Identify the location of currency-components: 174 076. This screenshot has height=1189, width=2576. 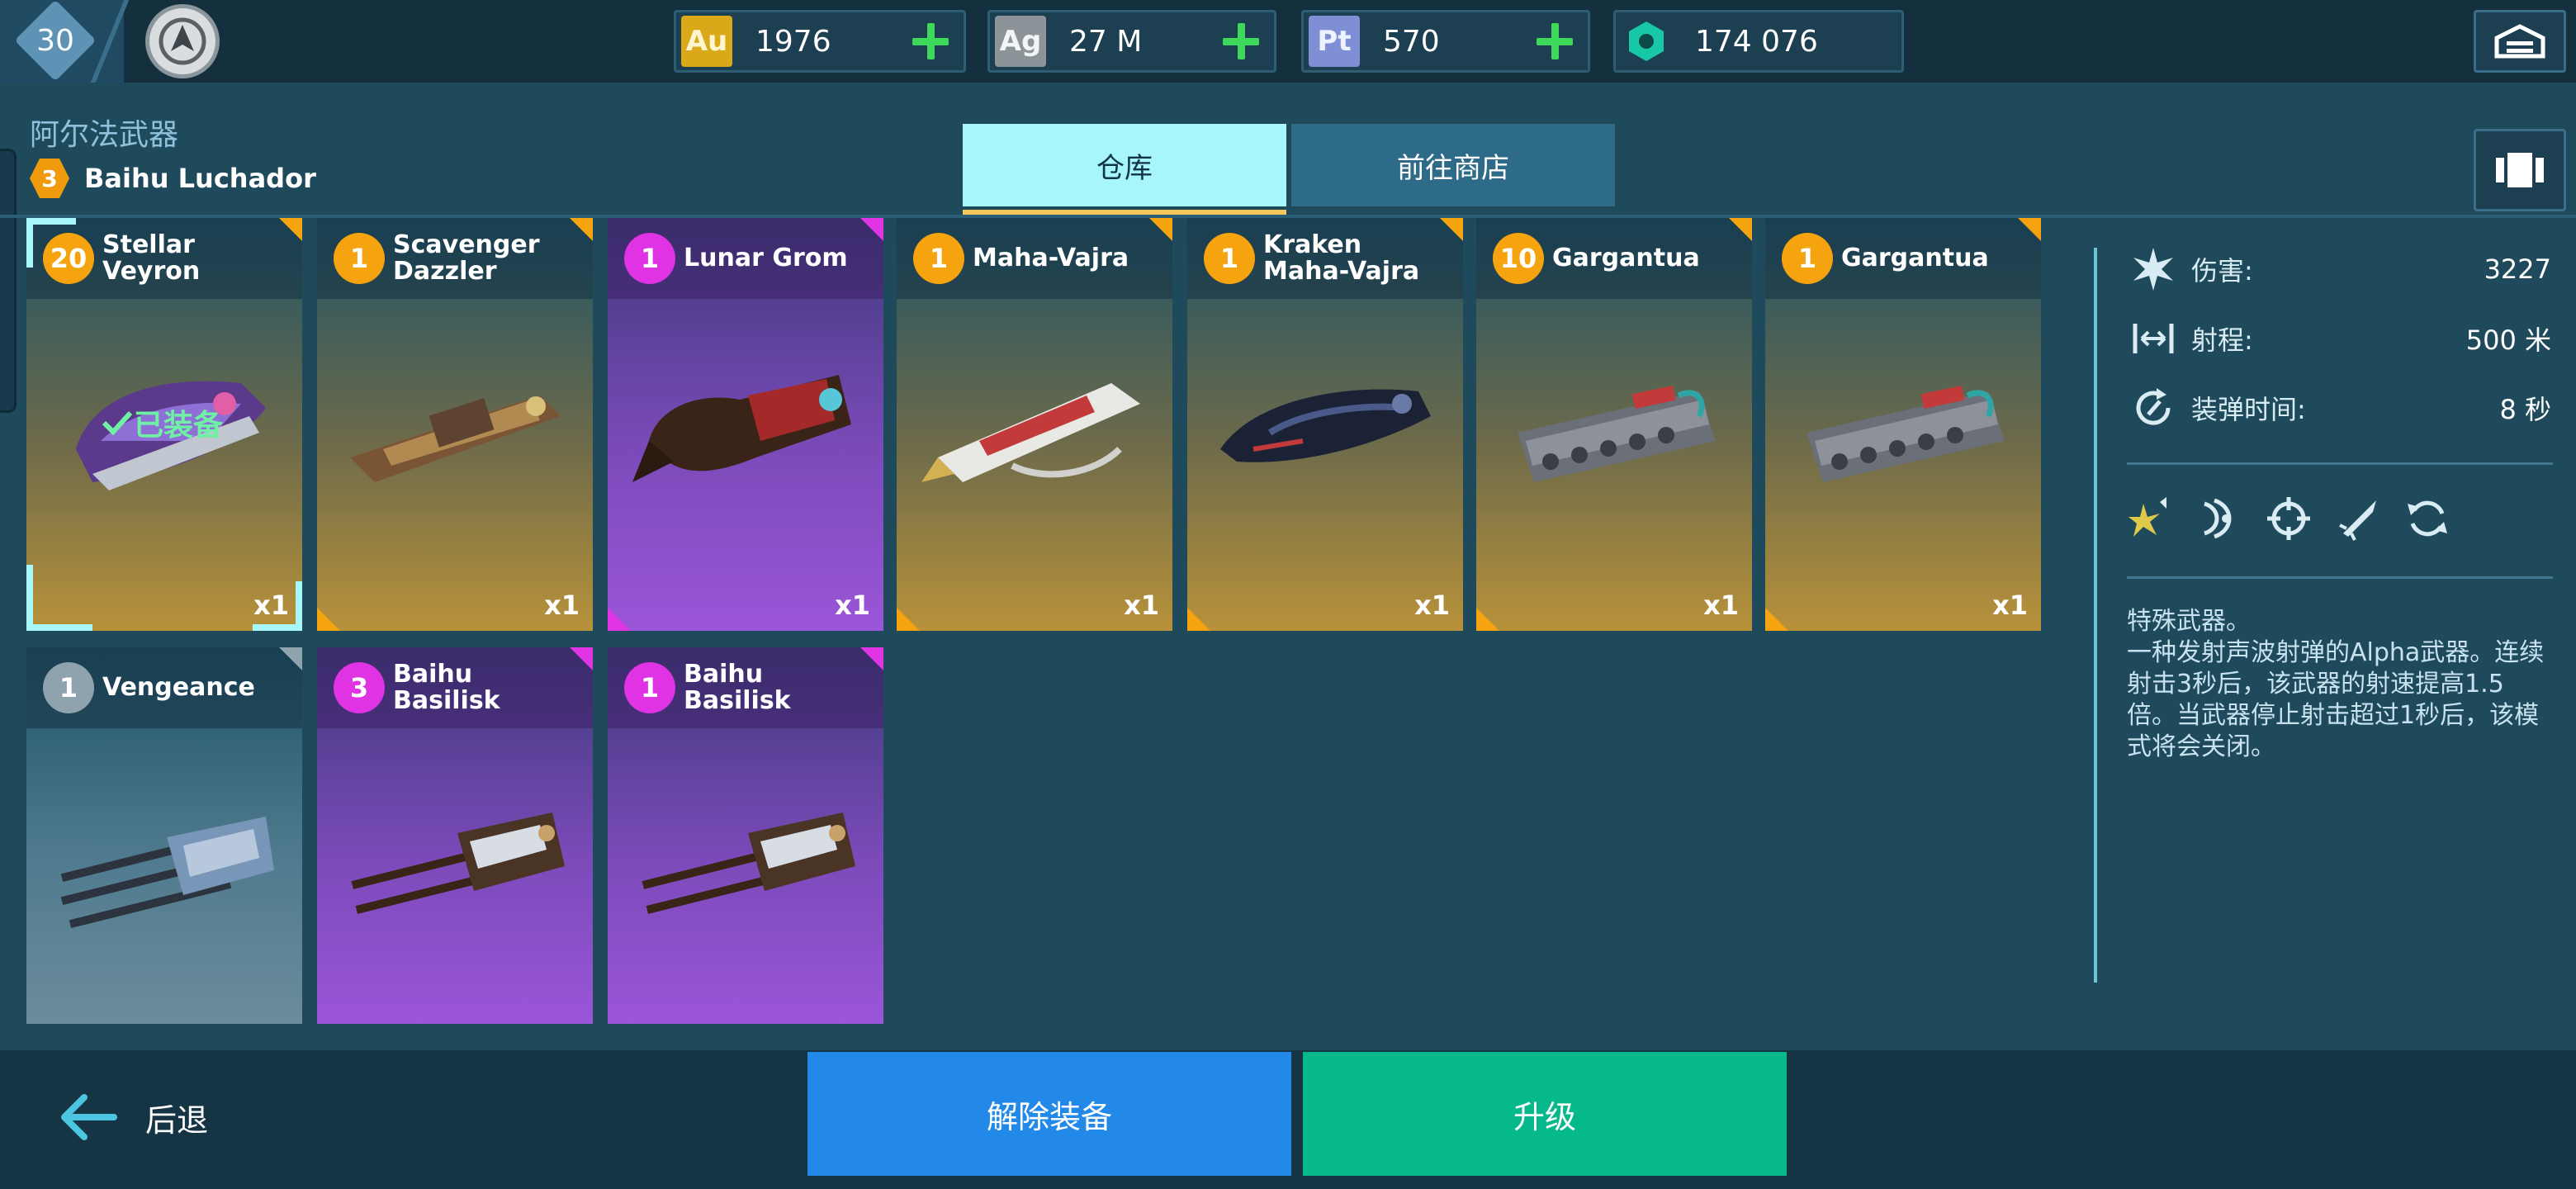
(1758, 41).